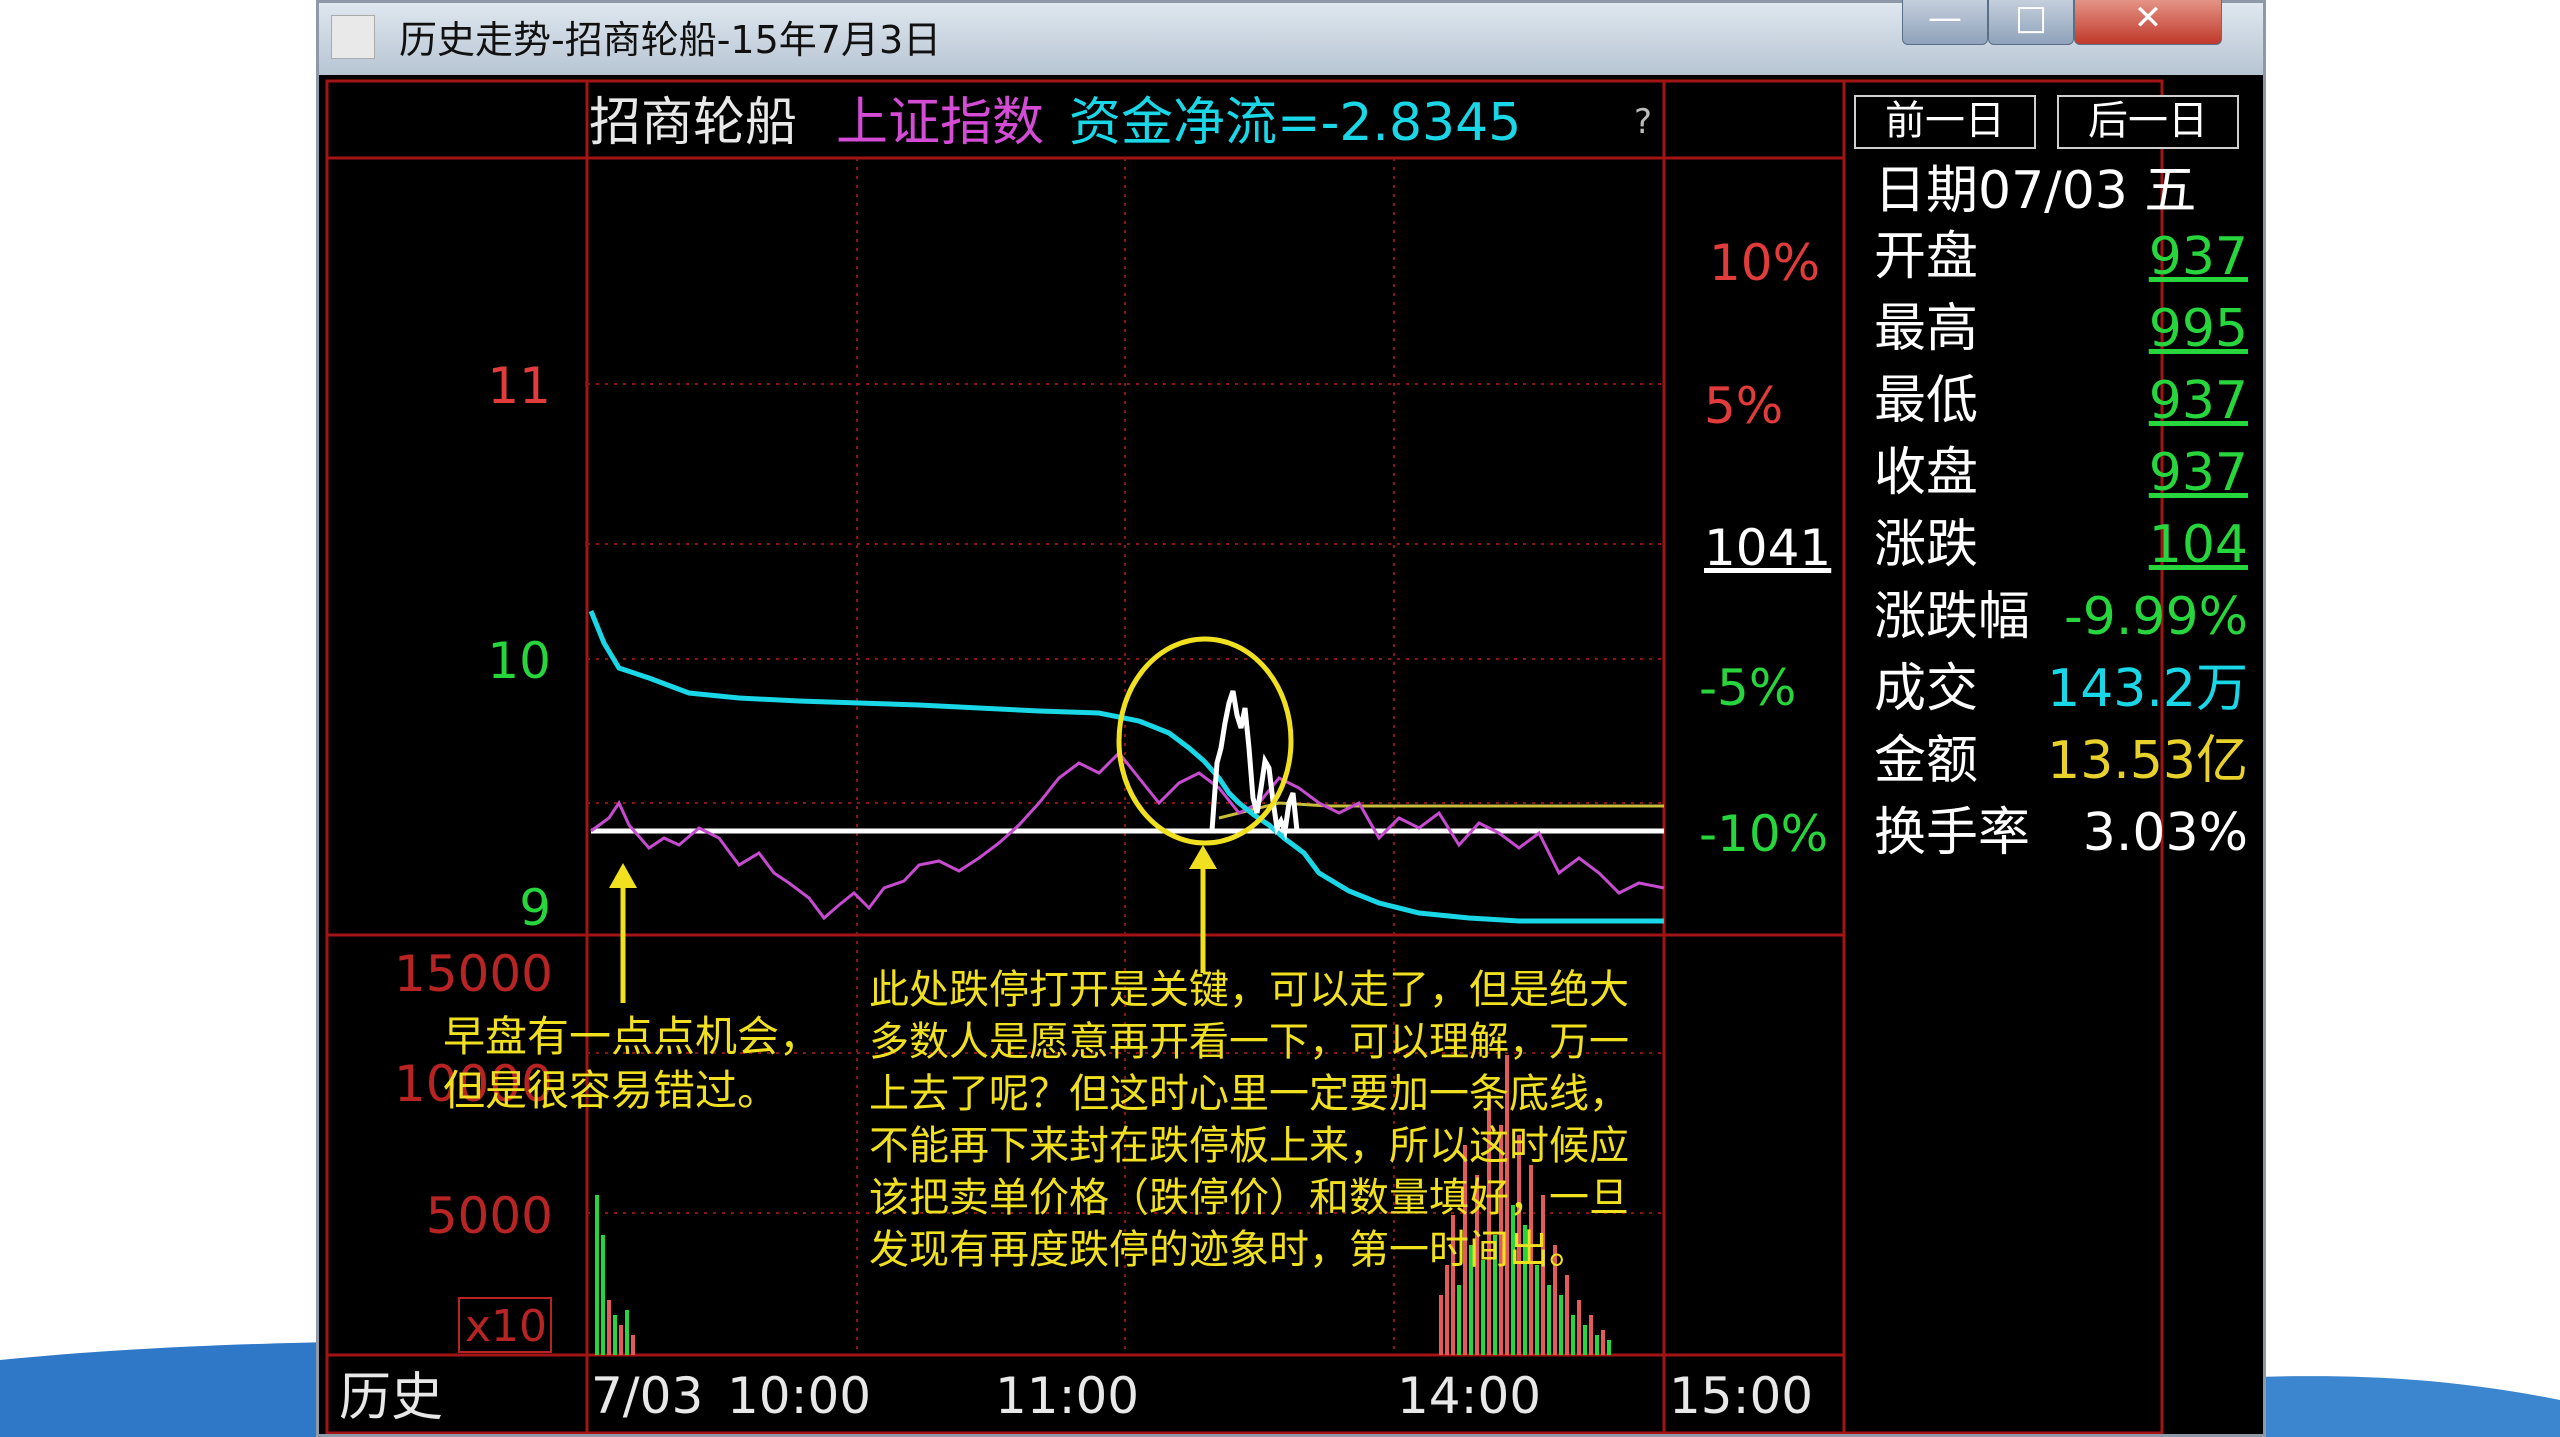 The image size is (2560, 1437). What do you see at coordinates (647, 1396) in the screenshot?
I see `time-label-date: 7/03` at bounding box center [647, 1396].